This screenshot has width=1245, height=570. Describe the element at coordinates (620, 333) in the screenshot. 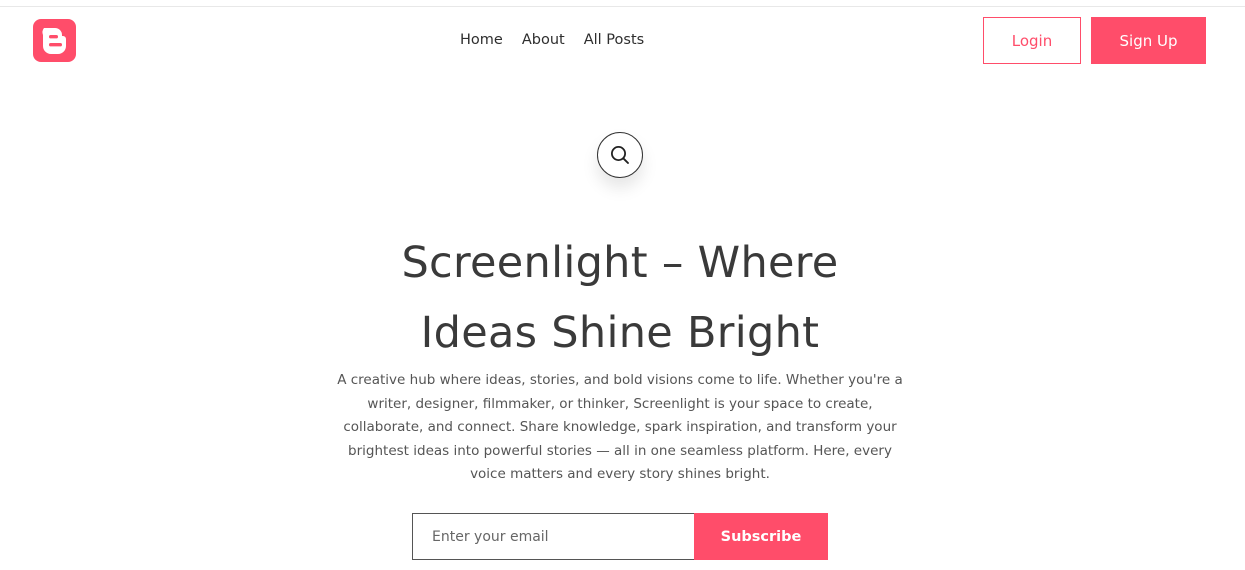

I see `hero-title-line-2: Ideas Shine Bright` at that location.